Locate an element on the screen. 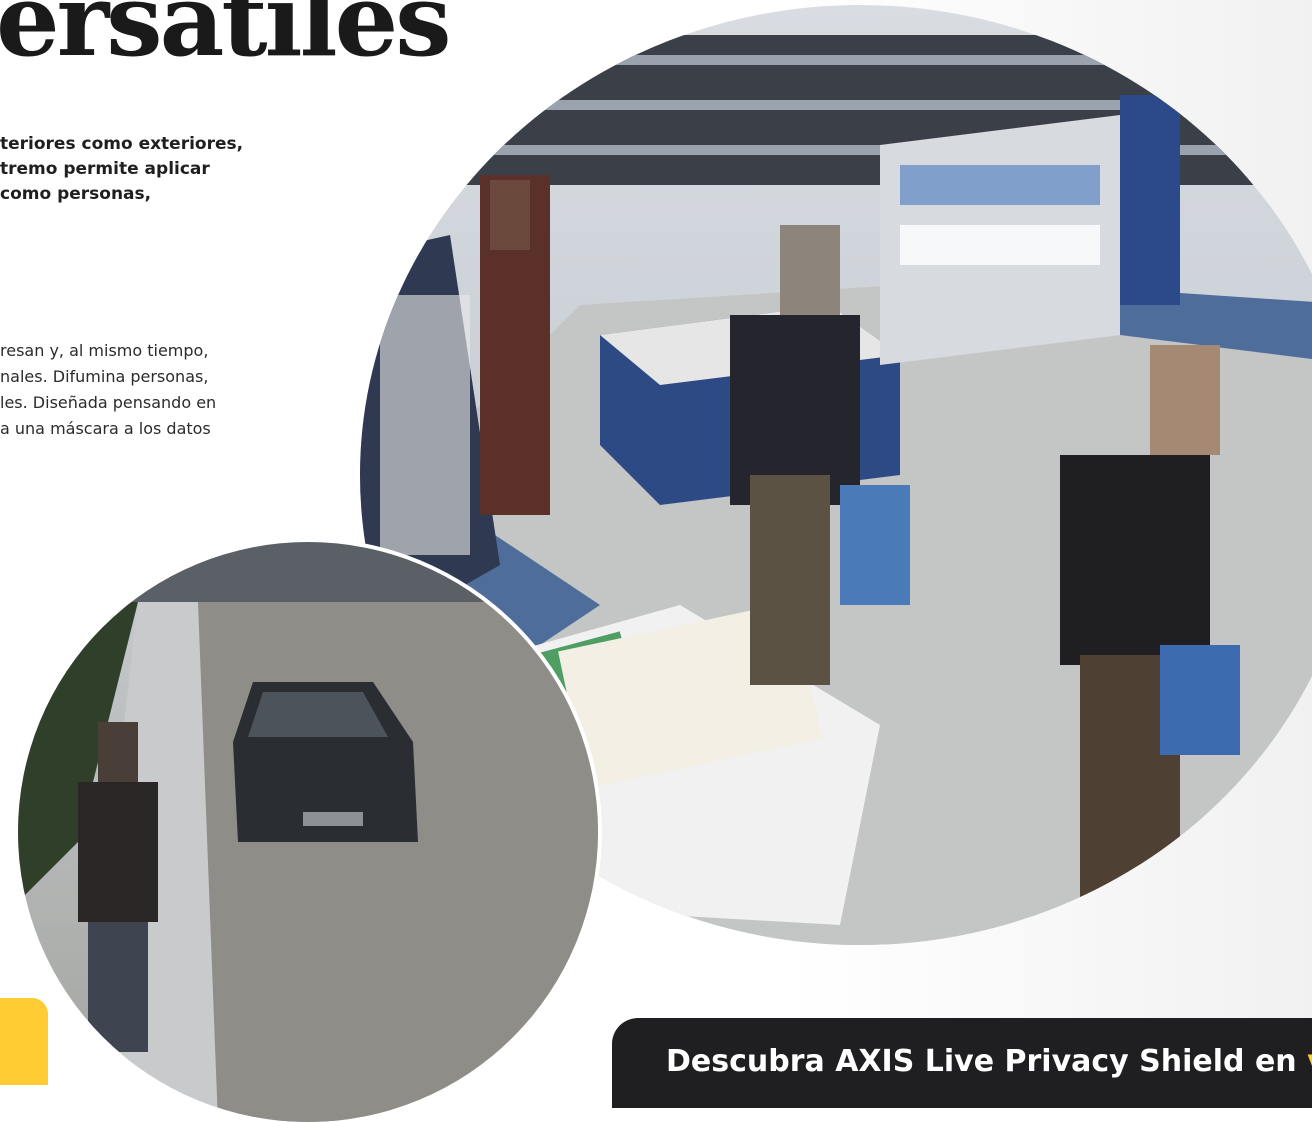 The width and height of the screenshot is (1312, 1122). intro-line: como personas, is located at coordinates (76, 194).